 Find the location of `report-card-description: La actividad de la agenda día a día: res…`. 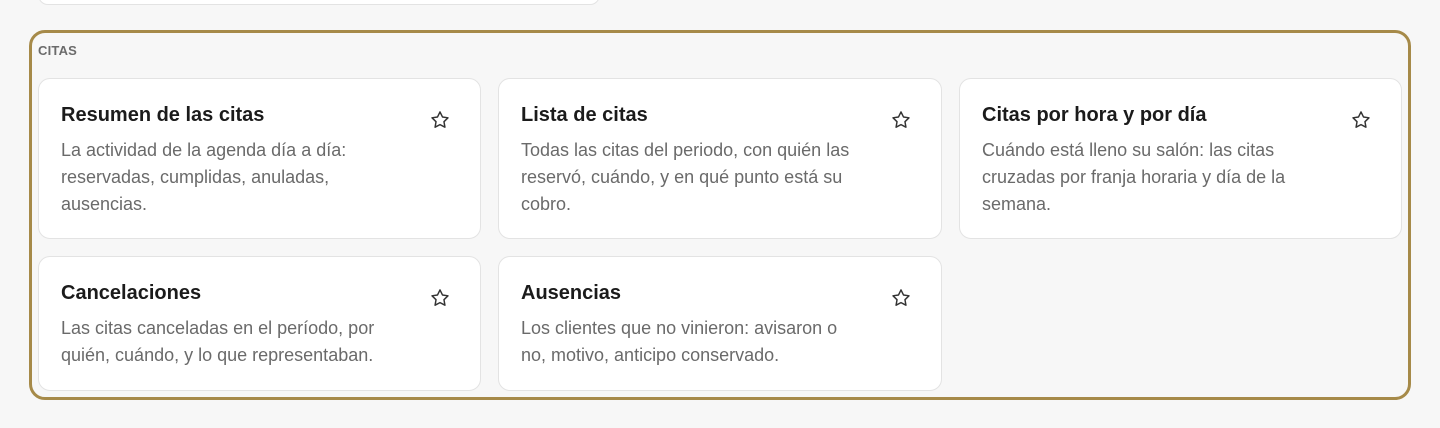

report-card-description: La actividad de la agenda día a día: res… is located at coordinates (204, 177).